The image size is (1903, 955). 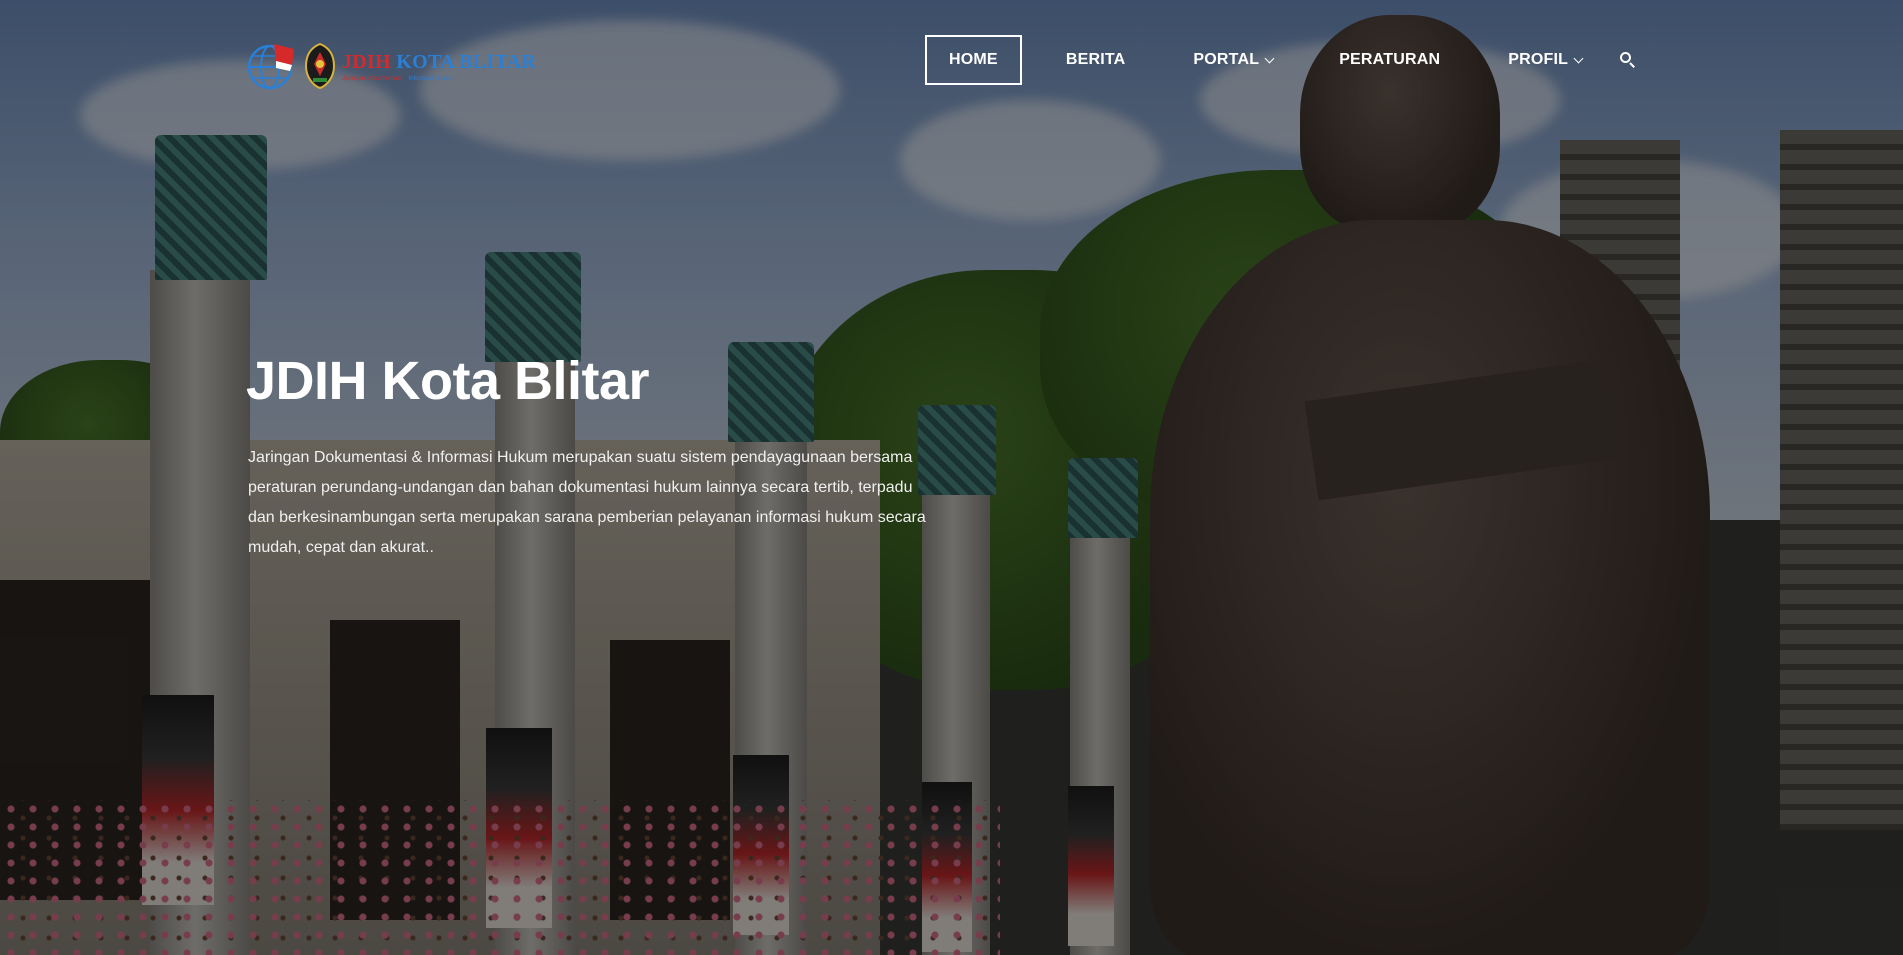 What do you see at coordinates (431, 78) in the screenshot?
I see `logo-subtitle-part2: Informasi Hukum` at bounding box center [431, 78].